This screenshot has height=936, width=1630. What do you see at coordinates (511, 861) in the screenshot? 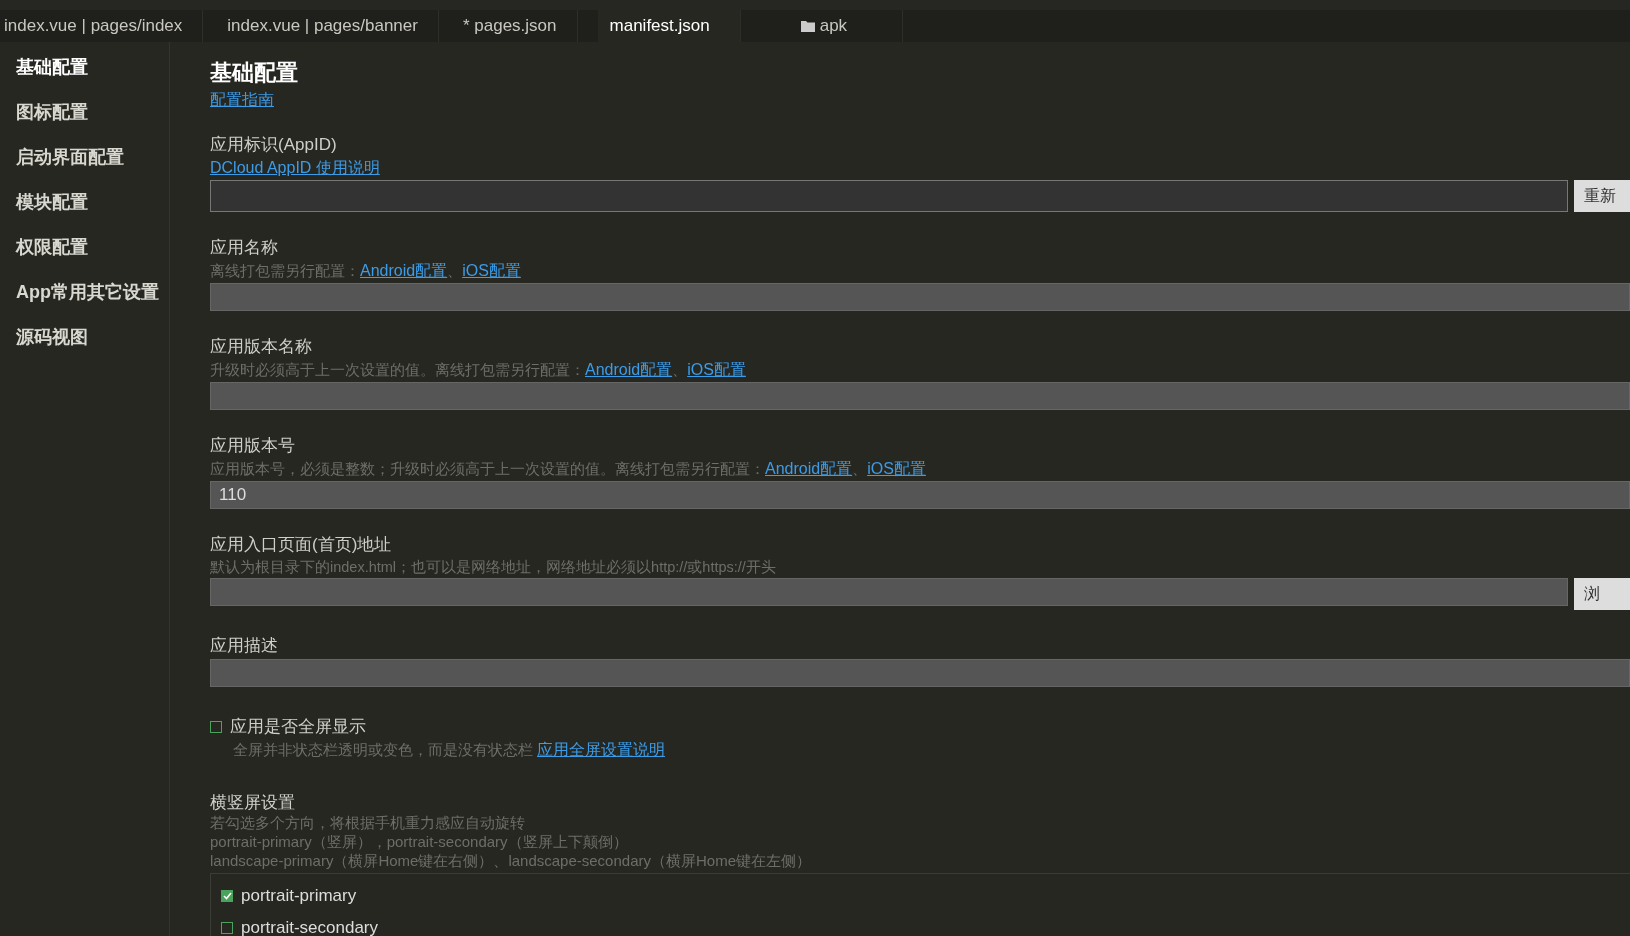
I see `field-hint: landscape-primary（横屏Home键在右侧）、landscape-secondary（横屏Home键在左侧）` at bounding box center [511, 861].